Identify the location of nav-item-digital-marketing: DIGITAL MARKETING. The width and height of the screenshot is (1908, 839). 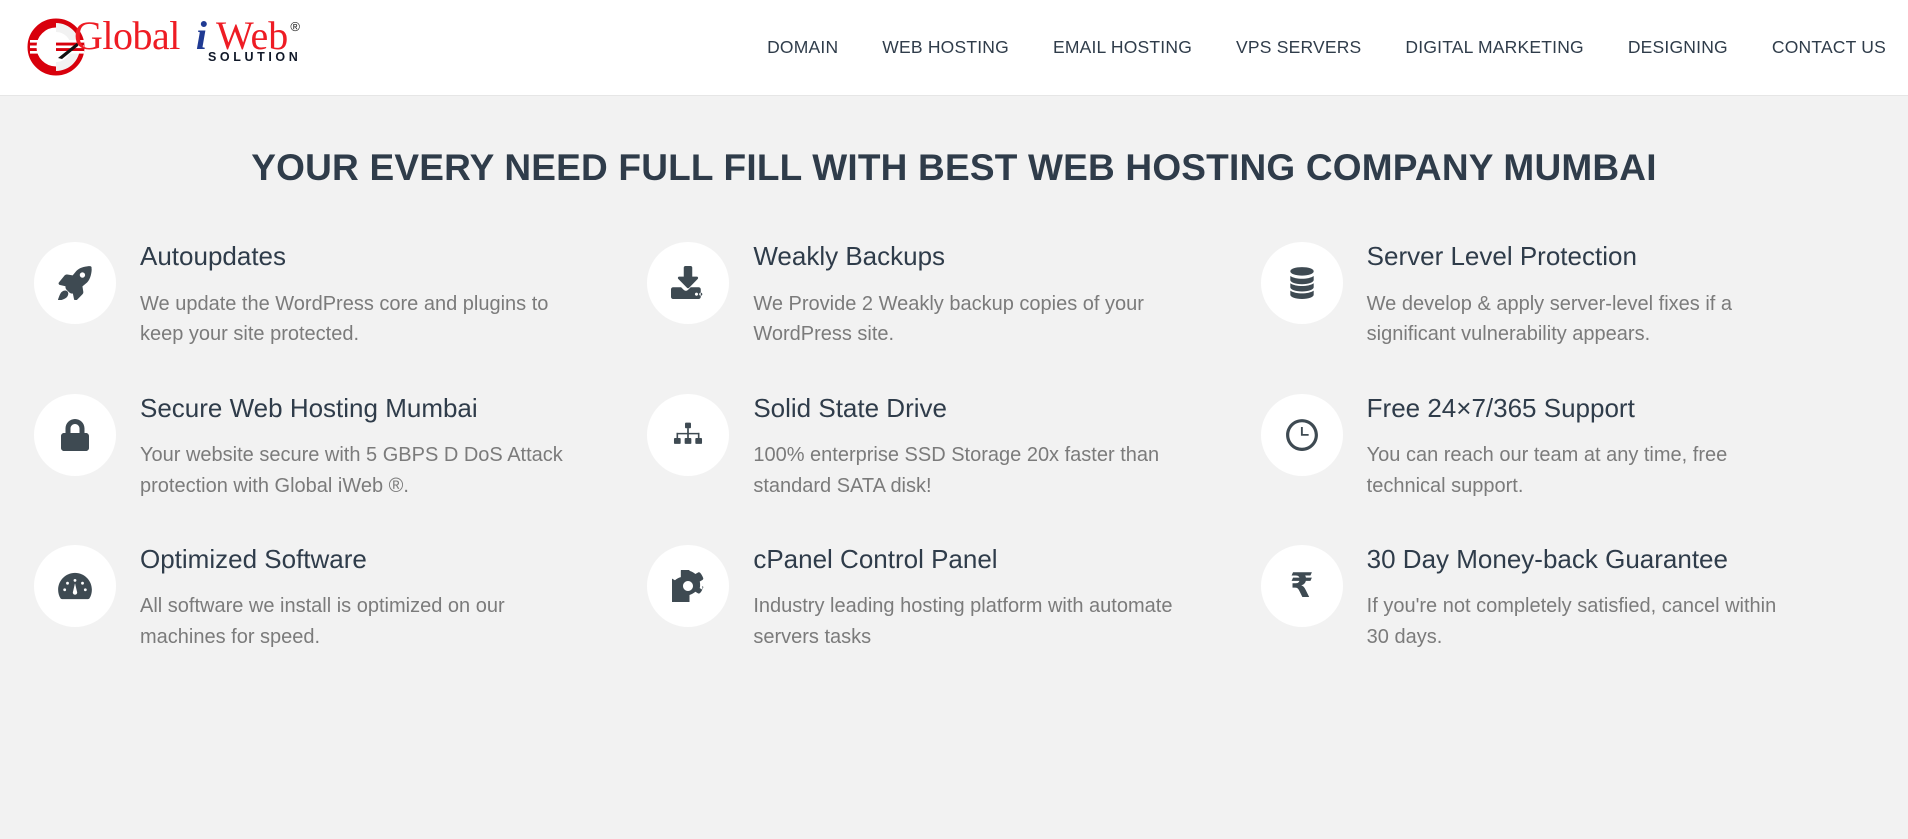
(1494, 47).